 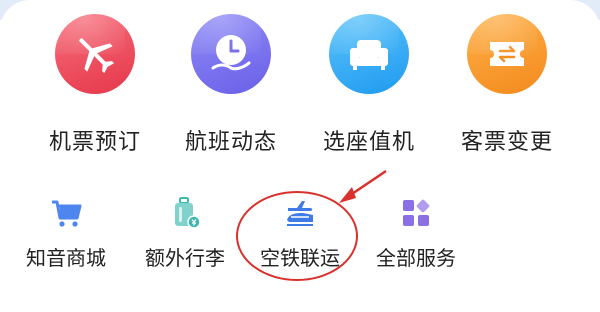 What do you see at coordinates (66, 258) in the screenshot?
I see `service-label: 知音商城` at bounding box center [66, 258].